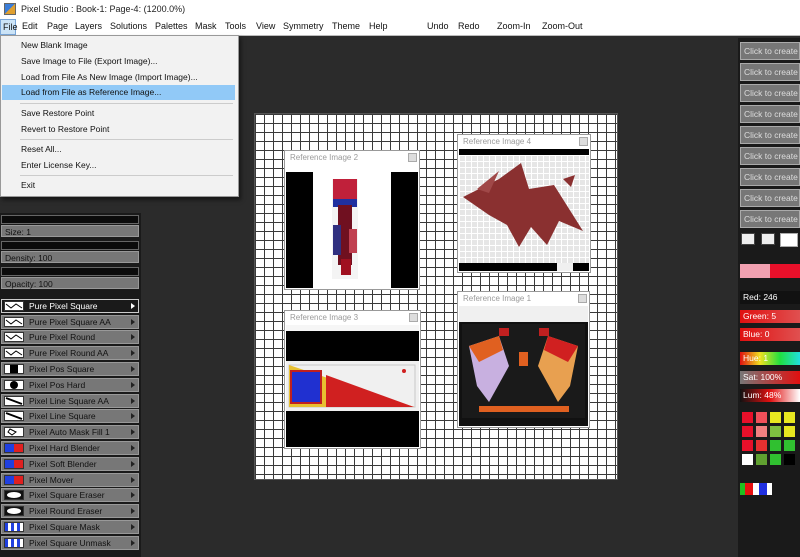 This screenshot has width=800, height=557. I want to click on hue-value: Hue: 1, so click(770, 358).